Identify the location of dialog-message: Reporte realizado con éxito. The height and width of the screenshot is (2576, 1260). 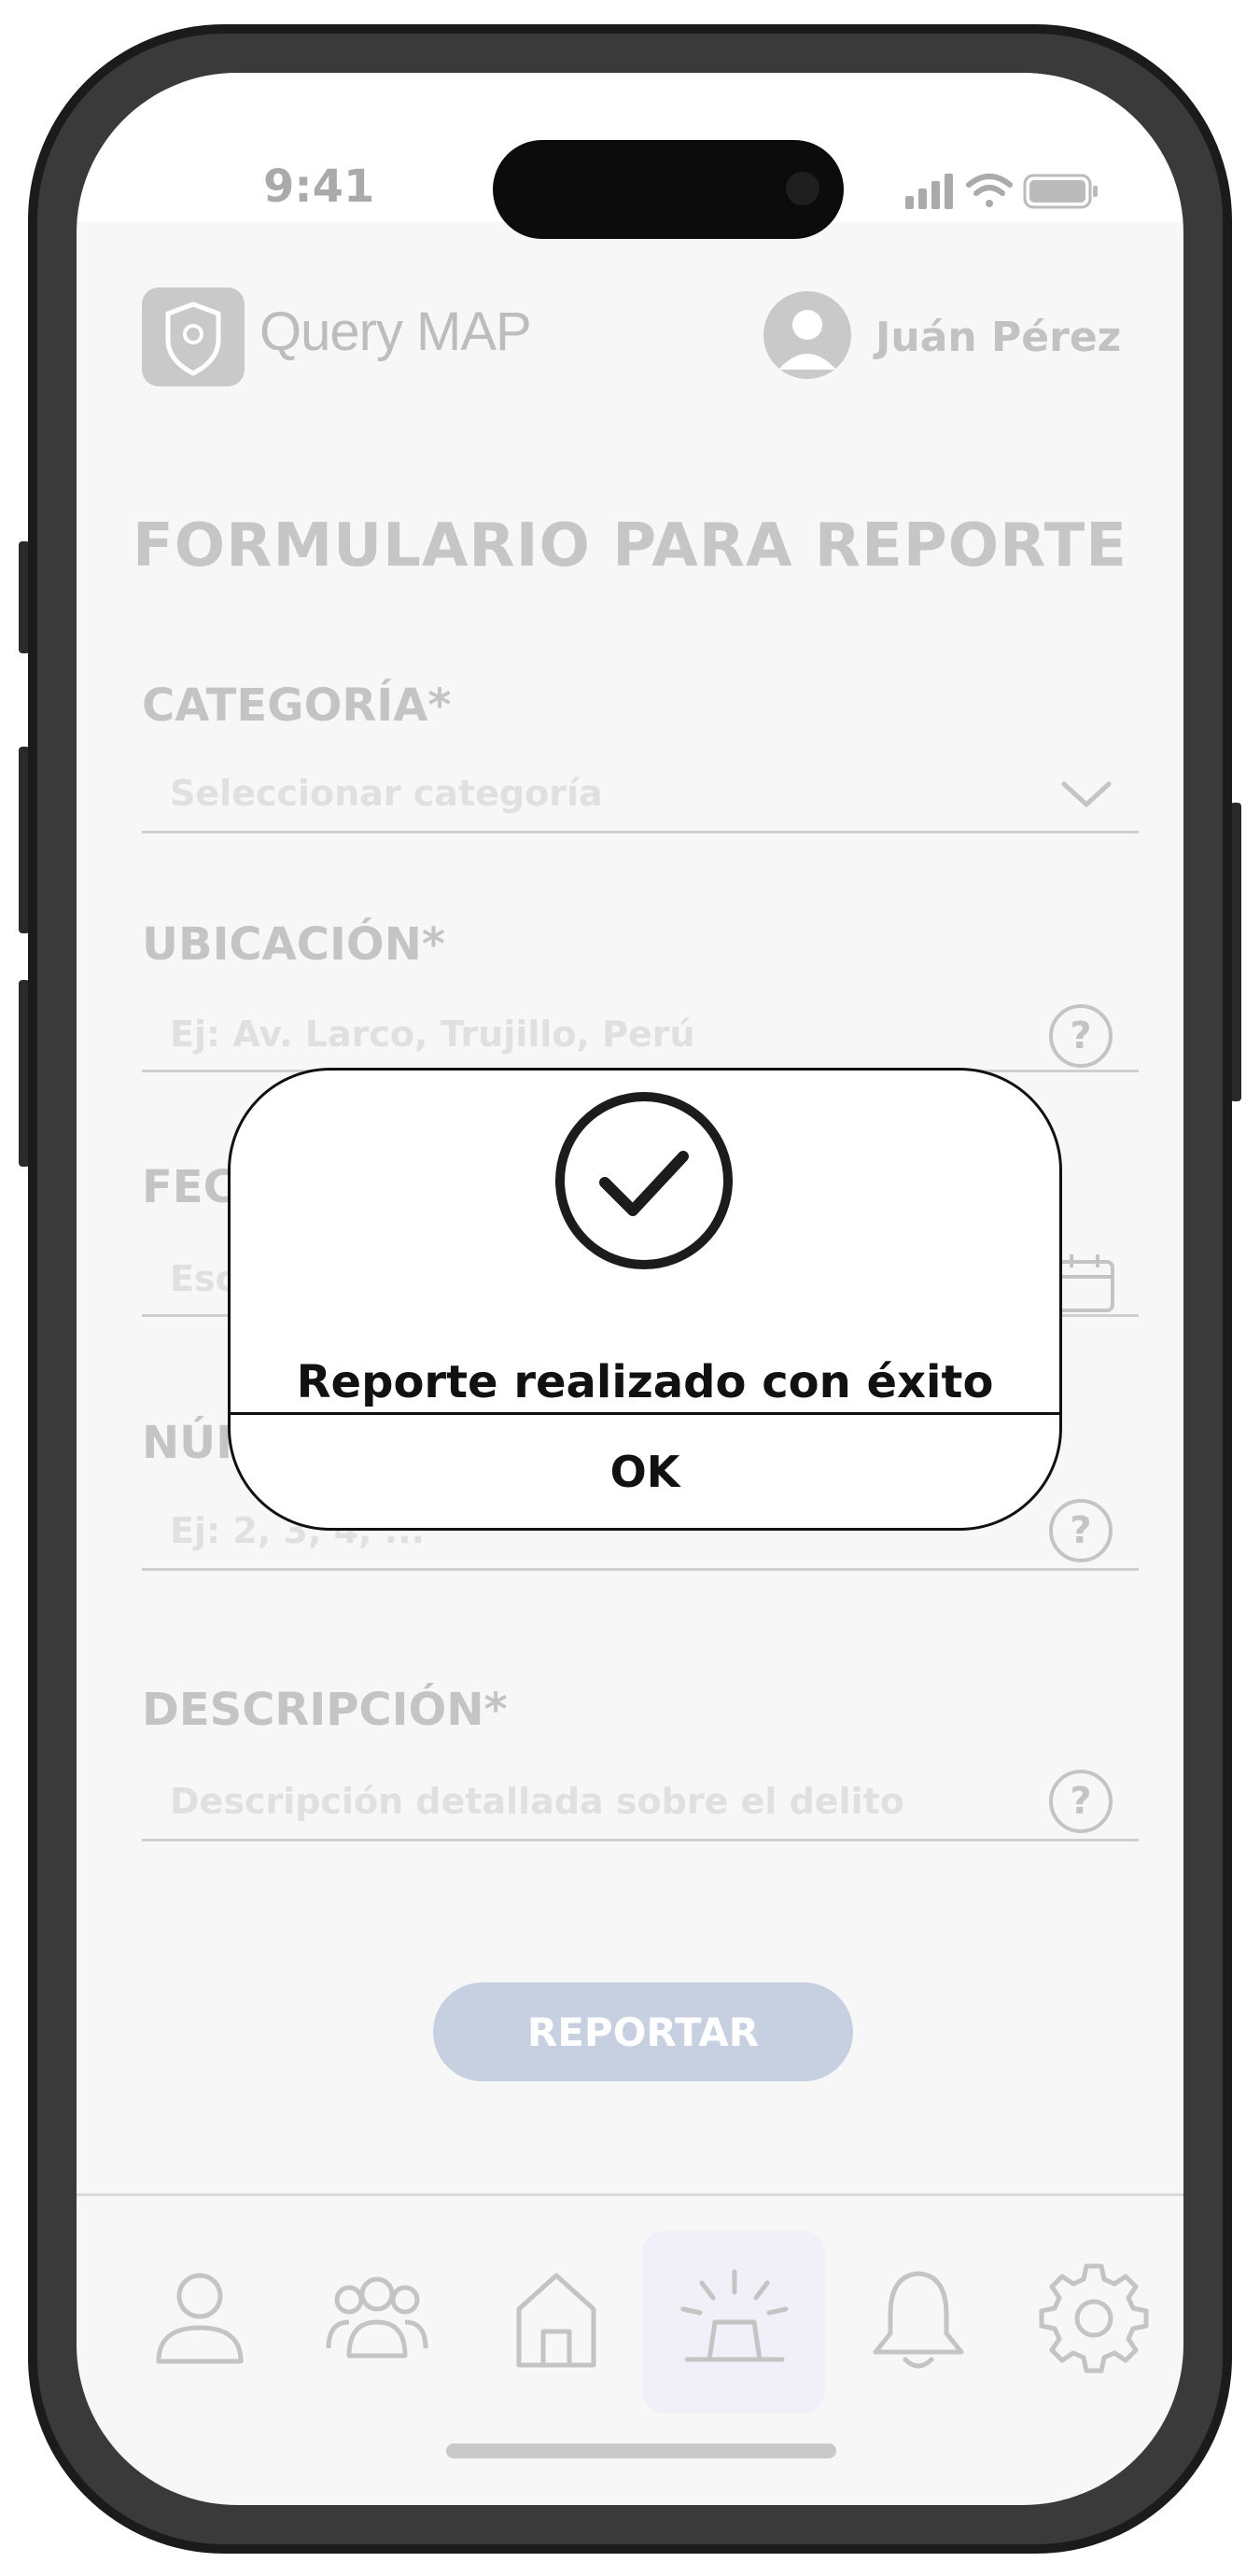
(645, 1382).